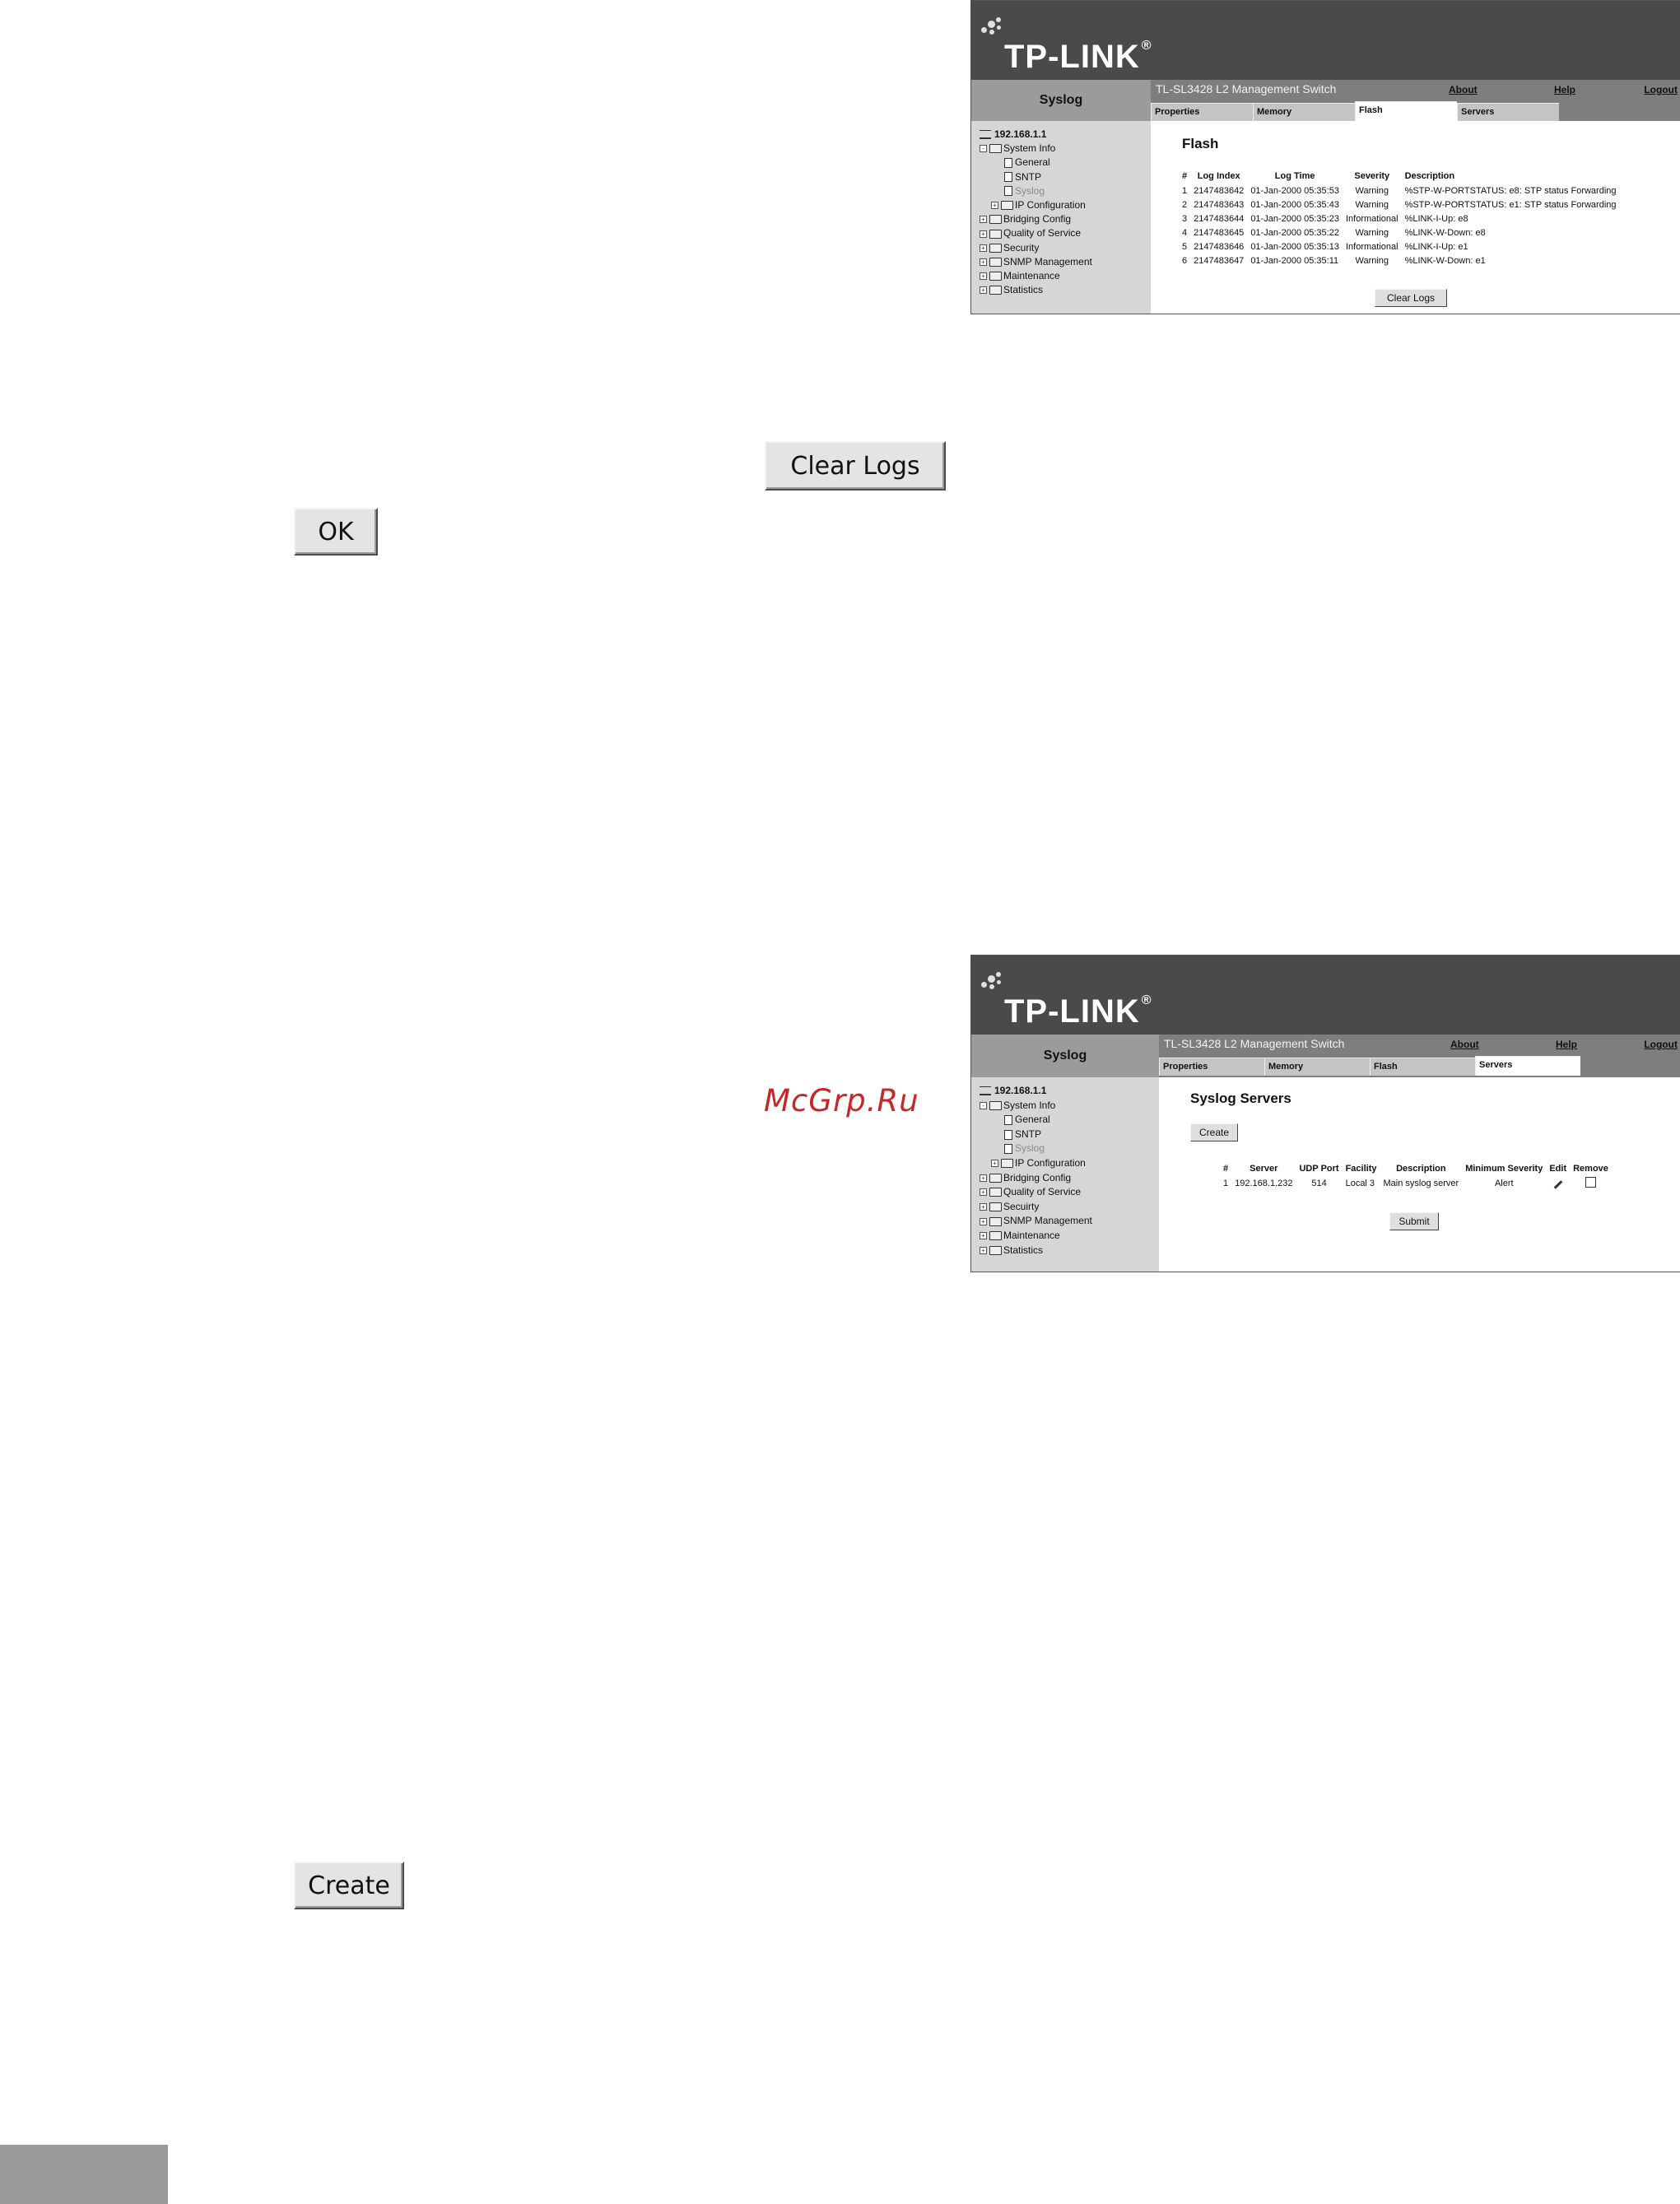 Image resolution: width=1680 pixels, height=2204 pixels. I want to click on logo-dots-icon, so click(993, 30).